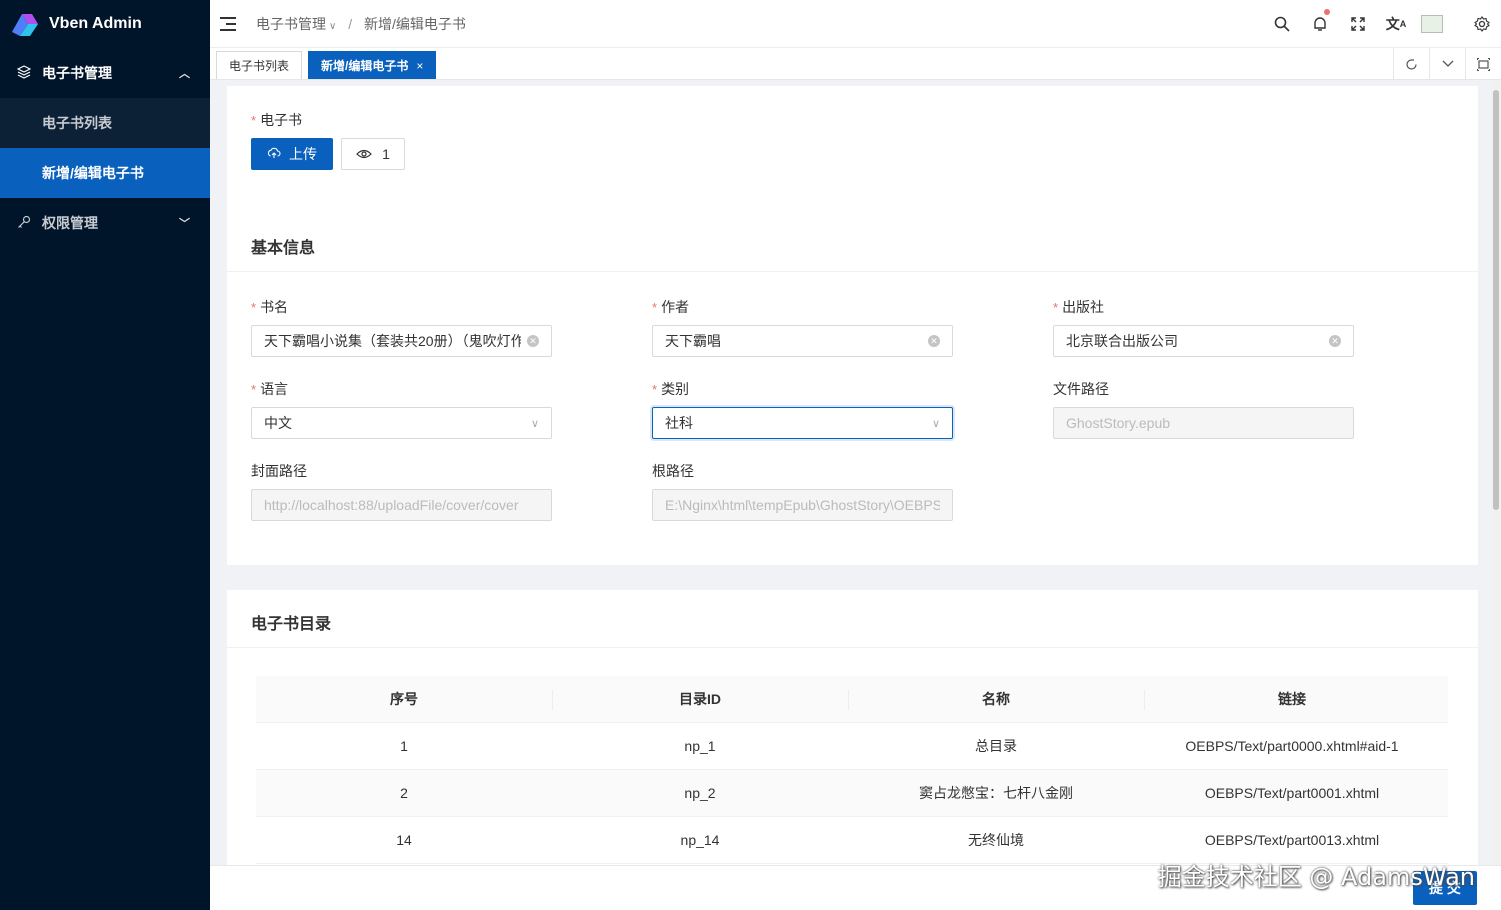 The image size is (1501, 910). What do you see at coordinates (675, 389) in the screenshot?
I see `label-text: 类别` at bounding box center [675, 389].